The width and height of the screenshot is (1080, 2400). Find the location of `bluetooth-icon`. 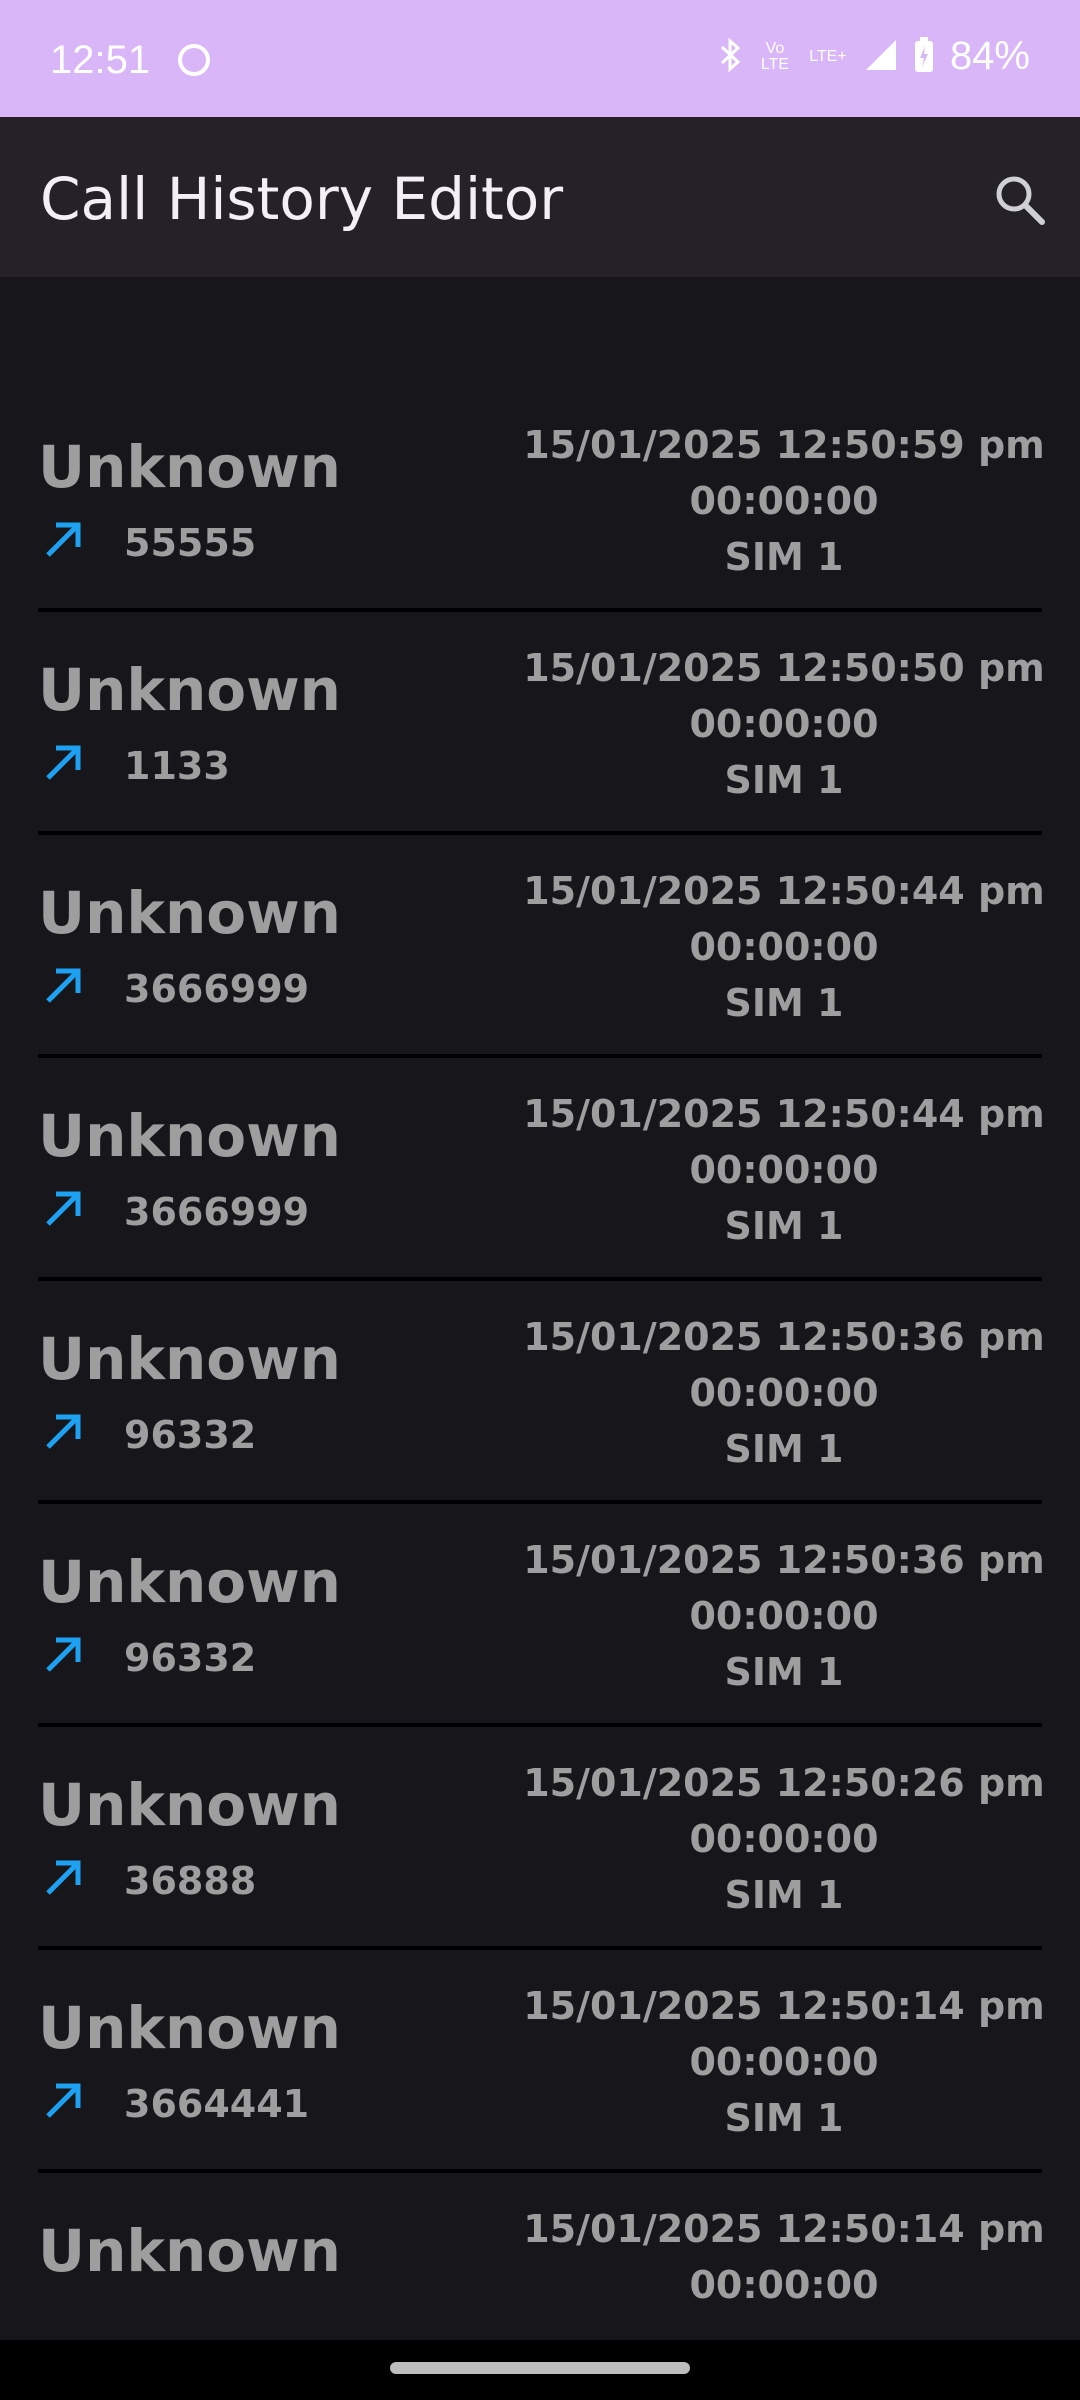

bluetooth-icon is located at coordinates (731, 56).